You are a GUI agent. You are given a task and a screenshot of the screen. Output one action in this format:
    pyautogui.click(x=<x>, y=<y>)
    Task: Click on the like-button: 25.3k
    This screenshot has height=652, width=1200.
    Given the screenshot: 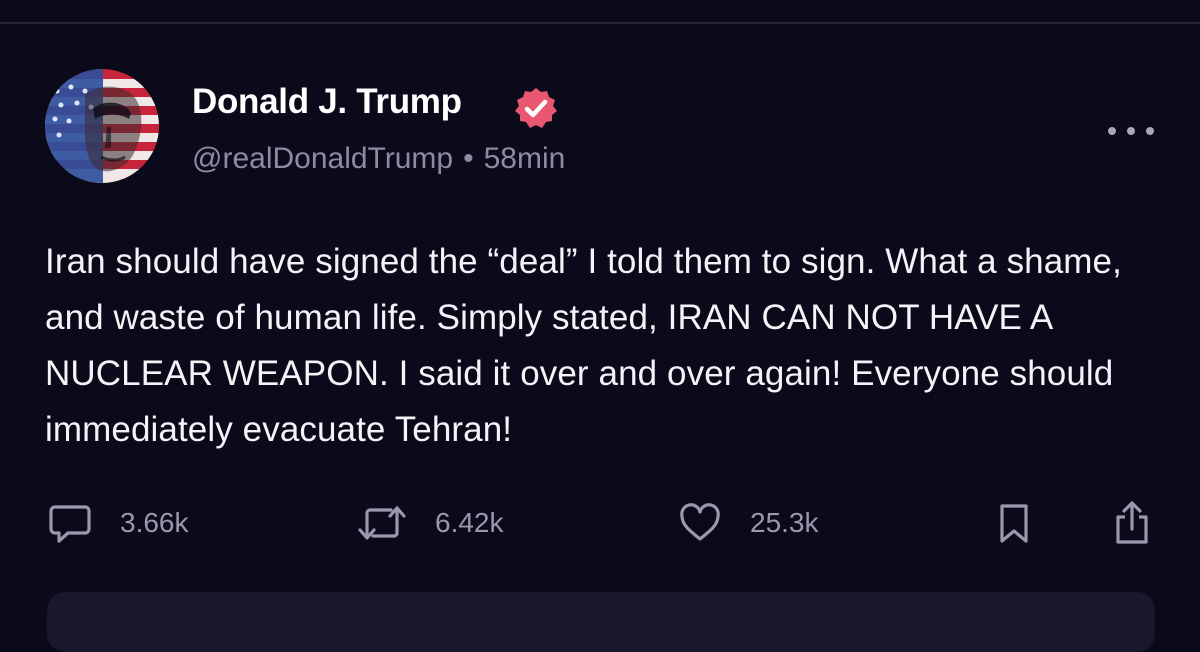 What is the action you would take?
    pyautogui.click(x=748, y=523)
    